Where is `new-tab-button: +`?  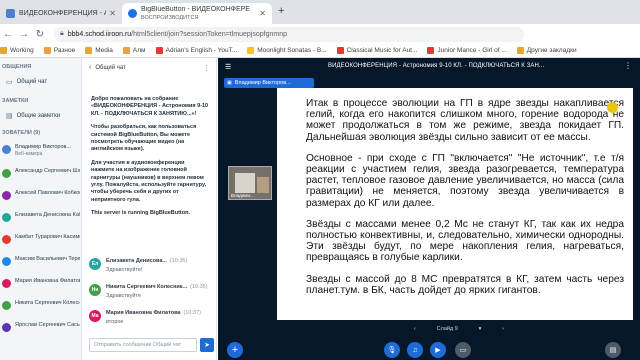
new-tab-button: + is located at coordinates (281, 11).